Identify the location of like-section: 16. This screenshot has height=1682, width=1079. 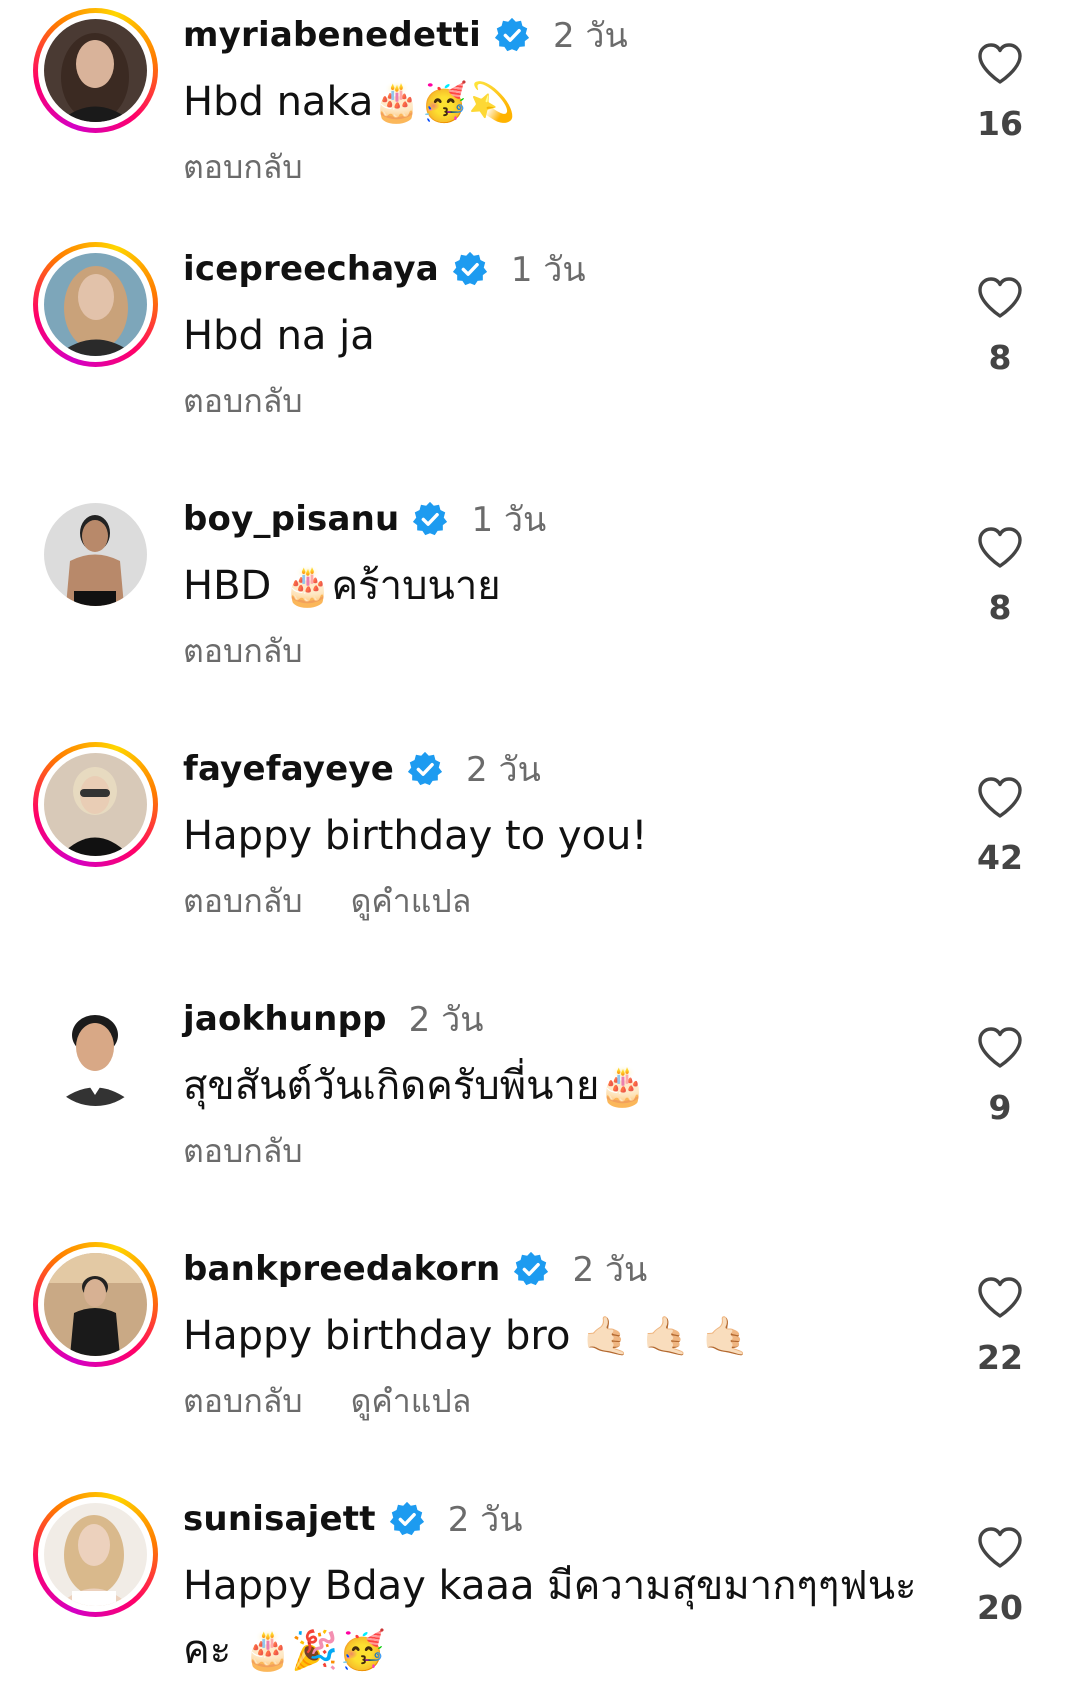
(1000, 92).